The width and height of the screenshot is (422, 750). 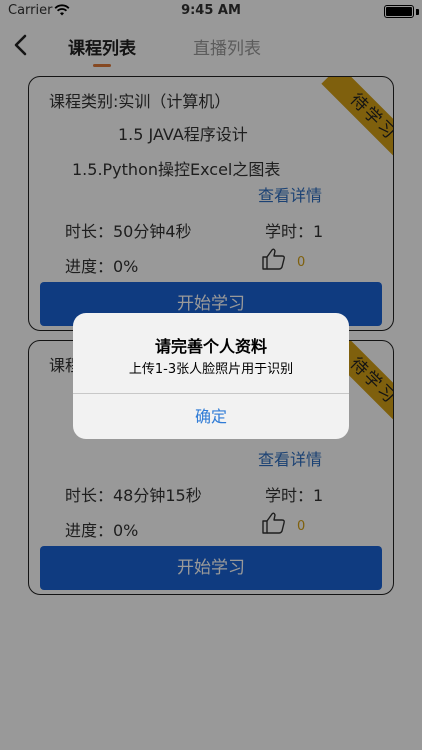 I want to click on alert-dialog: 请完善个人资料 上传1-3张人脸照片用于识别 确定, so click(x=211, y=376).